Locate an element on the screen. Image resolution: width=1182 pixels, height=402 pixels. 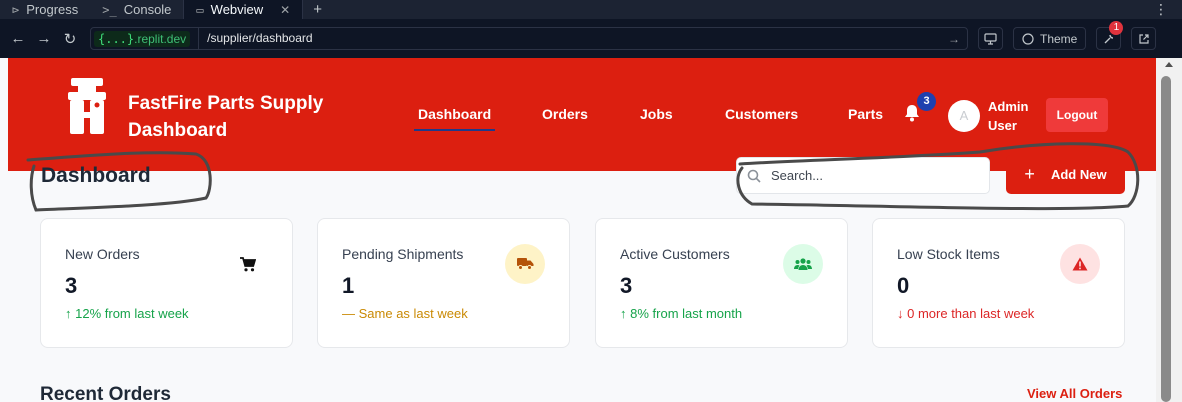
terminal-icon: >_ is located at coordinates (109, 9).